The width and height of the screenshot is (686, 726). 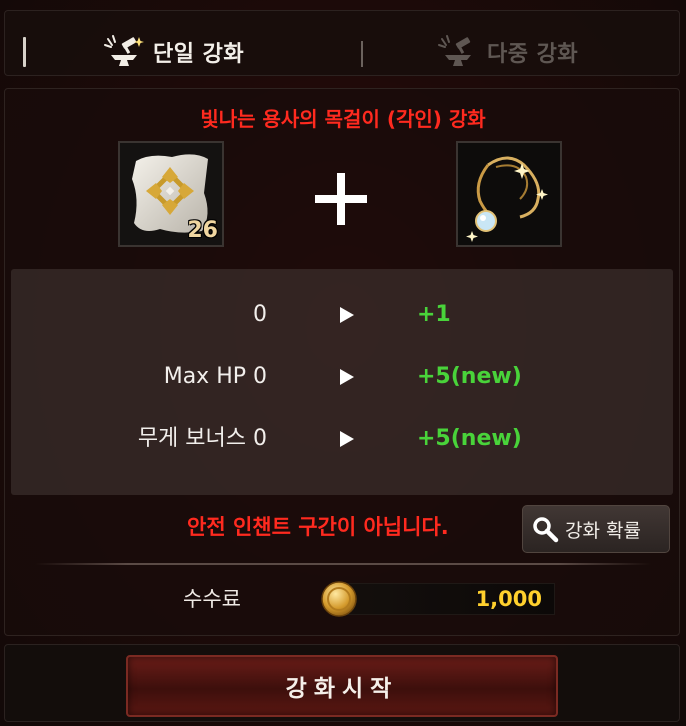 I want to click on safe-enchant-warning: 안전 인챈트 구간이 아닙니다., so click(x=318, y=527).